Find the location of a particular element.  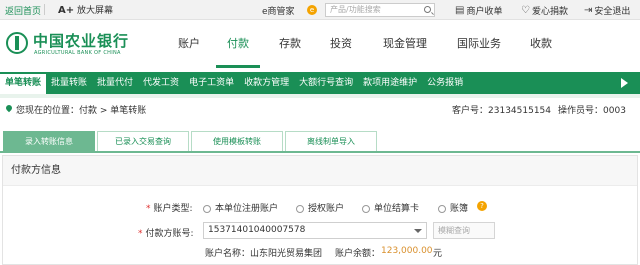

customer-number-value: 23134515154 is located at coordinates (520, 111).